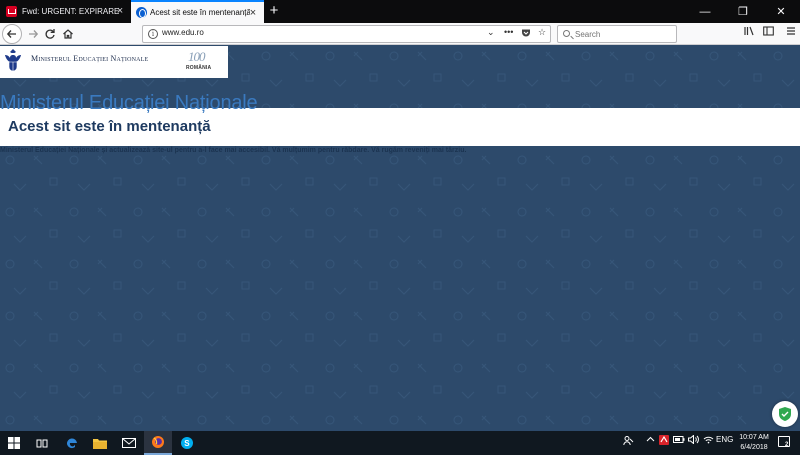 Image resolution: width=800 pixels, height=455 pixels. Describe the element at coordinates (749, 32) in the screenshot. I see `library-icon` at that location.